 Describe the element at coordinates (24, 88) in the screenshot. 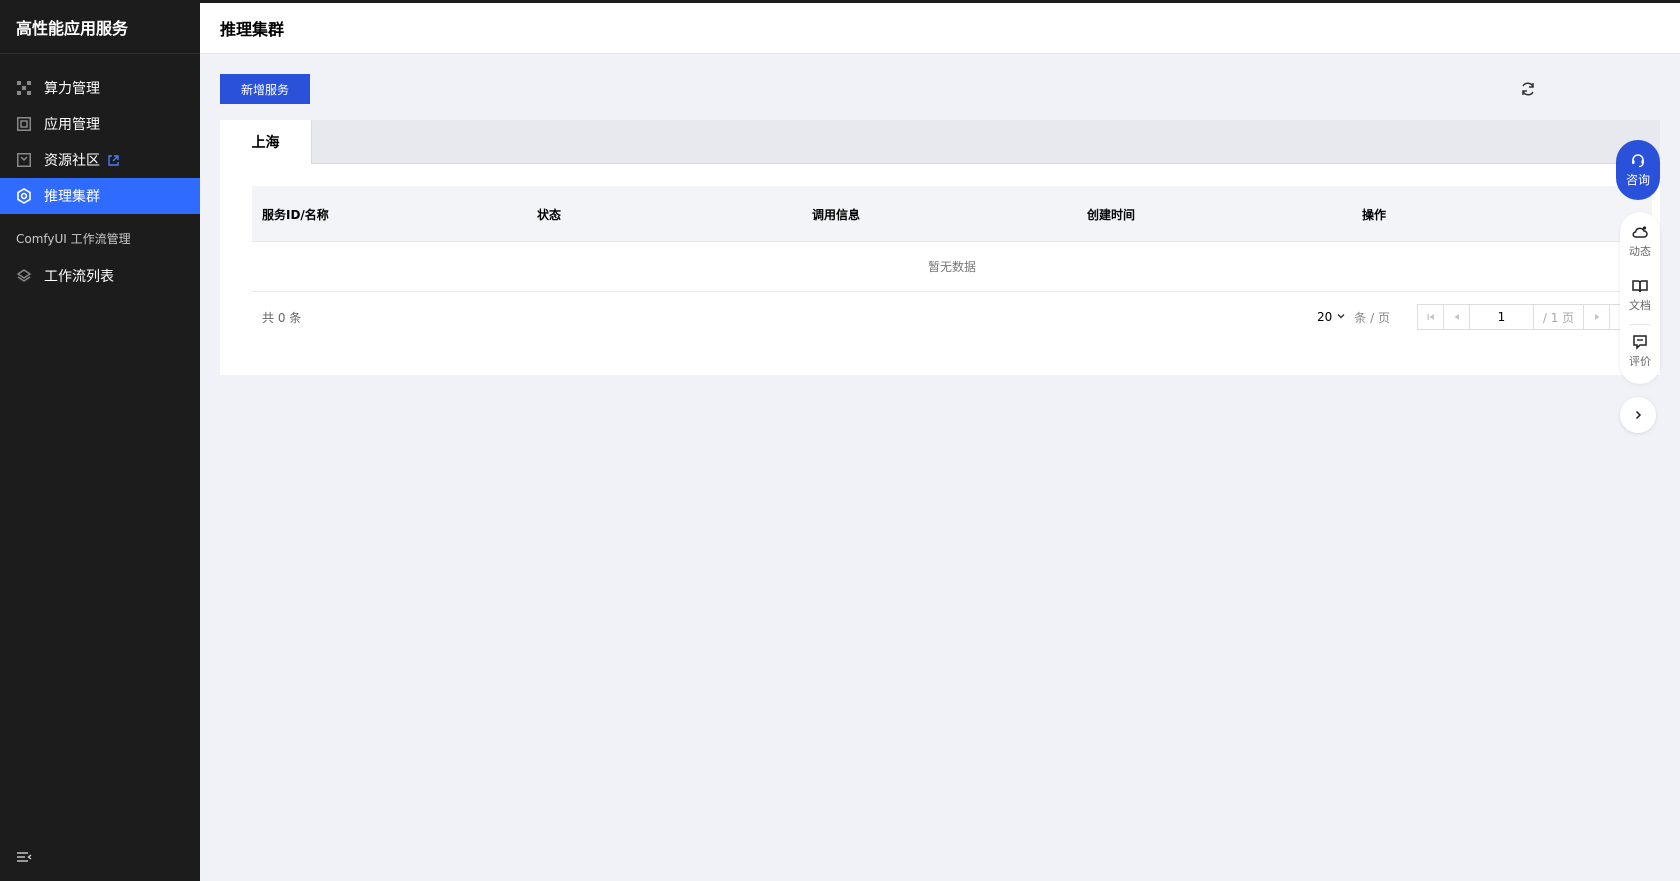

I see `compute-icon` at that location.